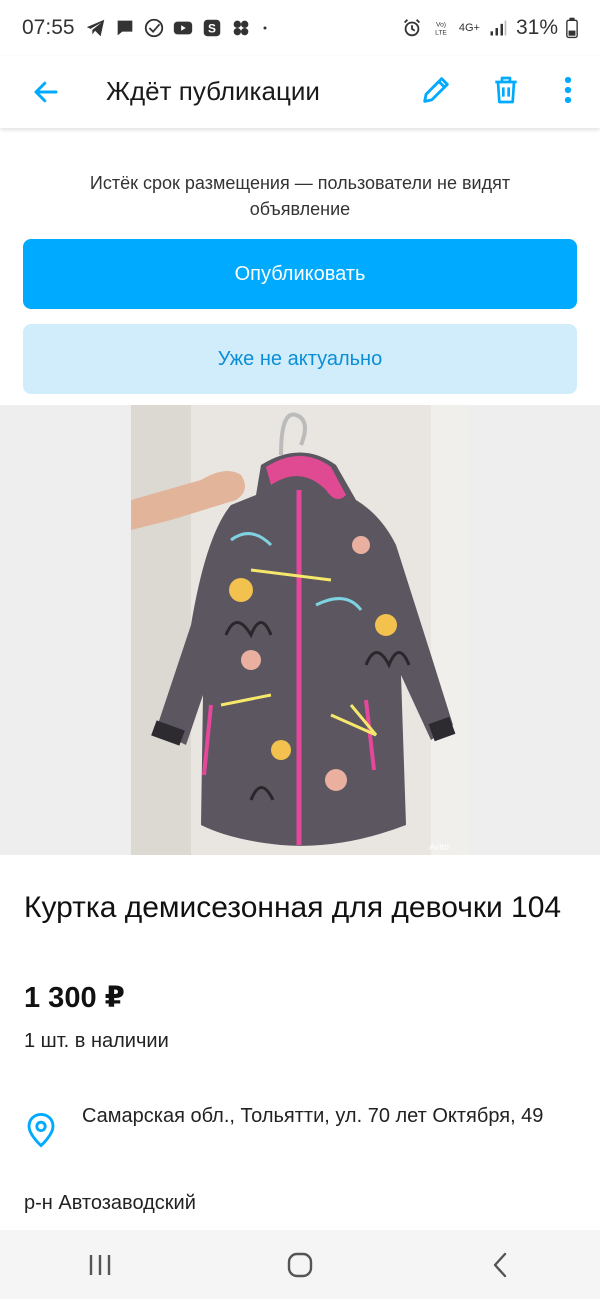 The height and width of the screenshot is (1299, 600). Describe the element at coordinates (110, 1203) in the screenshot. I see `listing-district: р-н Автозаводский` at that location.